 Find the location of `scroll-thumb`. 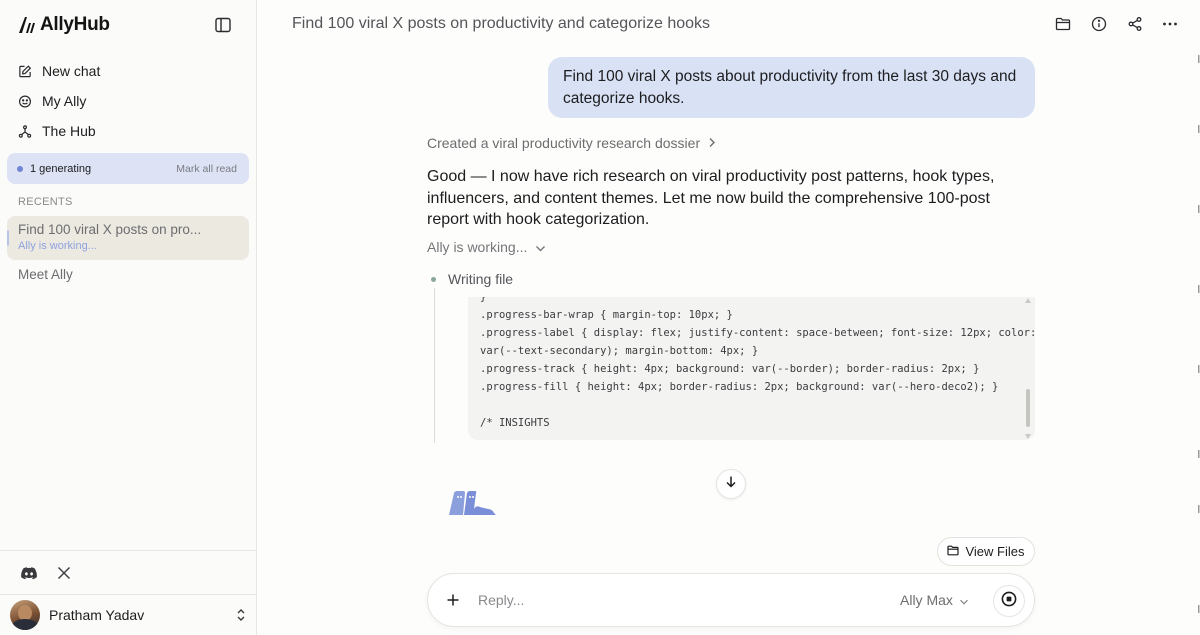

scroll-thumb is located at coordinates (1028, 408).